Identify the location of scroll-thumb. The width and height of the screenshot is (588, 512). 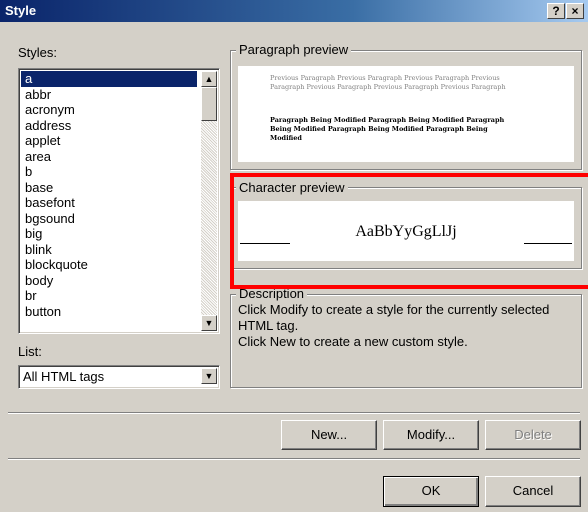
(209, 104).